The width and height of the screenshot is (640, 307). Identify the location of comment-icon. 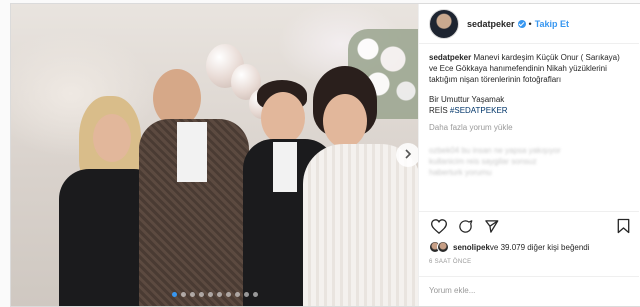
(465, 226).